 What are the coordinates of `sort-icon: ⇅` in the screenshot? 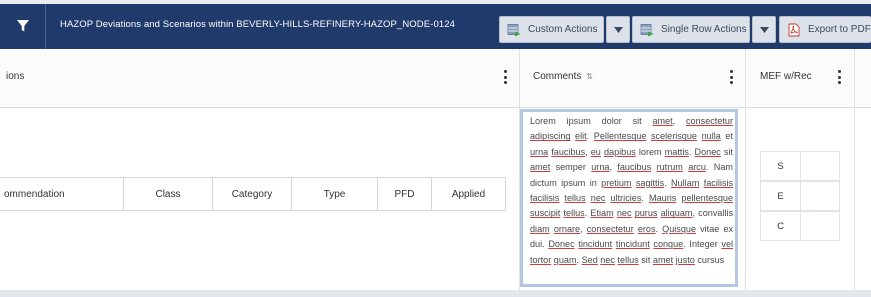 It's located at (589, 76).